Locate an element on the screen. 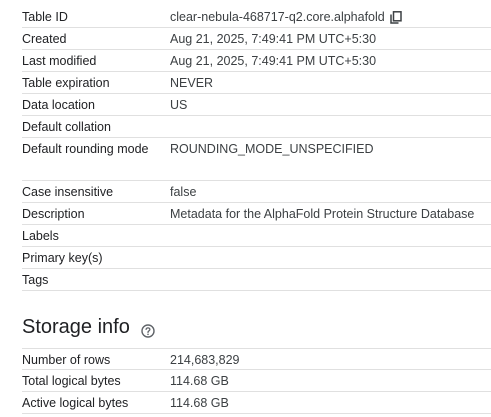  help-circle-icon is located at coordinates (148, 329).